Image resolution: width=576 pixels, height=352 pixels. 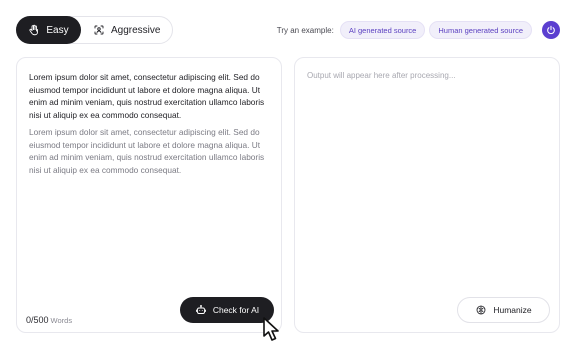 I want to click on example-chip-human: Human generated source, so click(x=480, y=30).